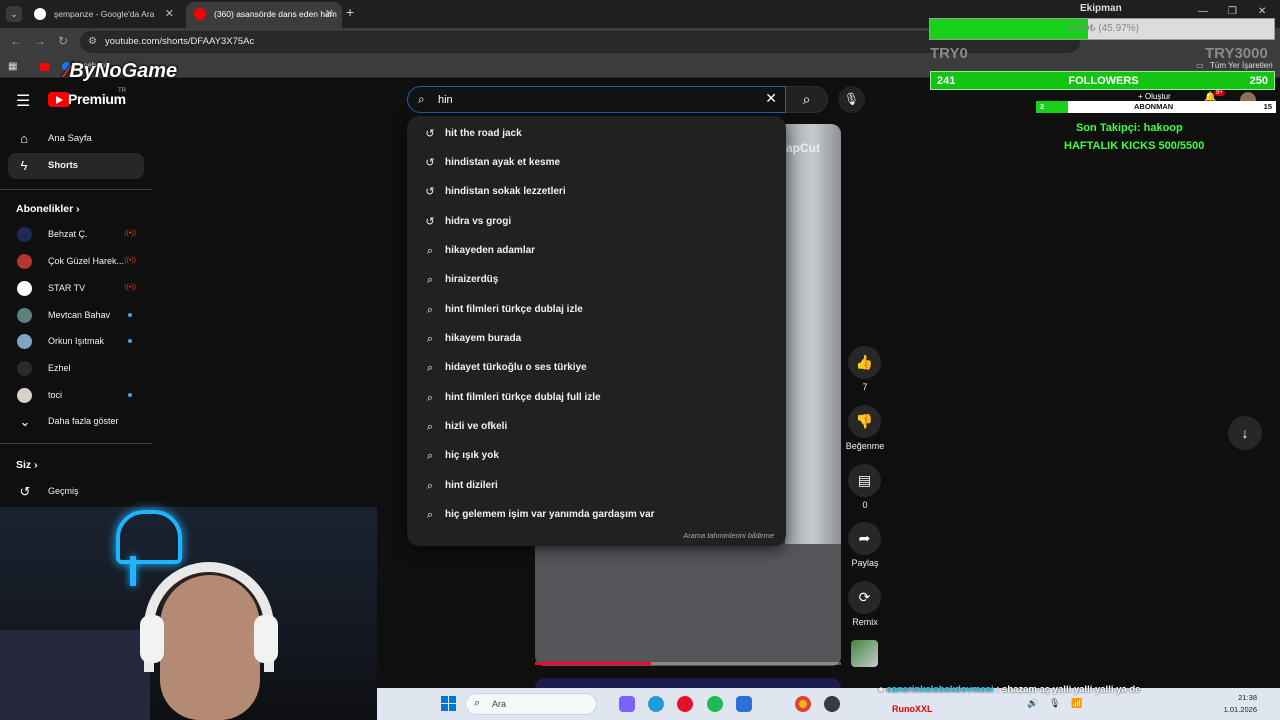  Describe the element at coordinates (531, 704) in the screenshot. I see `taskbar-search: ⌕ Ara` at that location.